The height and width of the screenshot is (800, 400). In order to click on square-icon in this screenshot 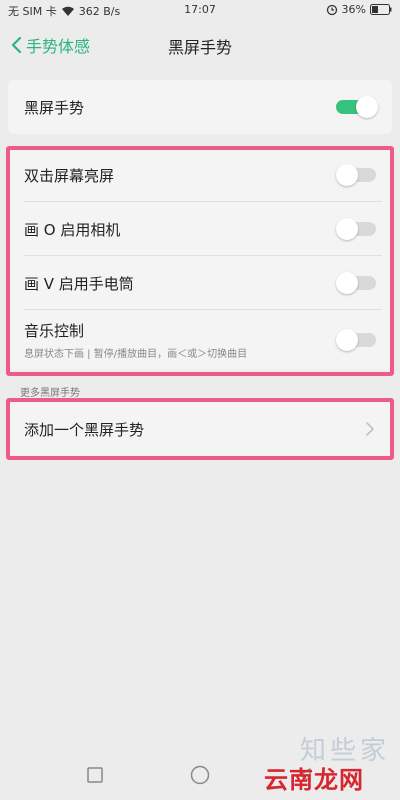, I will do `click(95, 775)`.